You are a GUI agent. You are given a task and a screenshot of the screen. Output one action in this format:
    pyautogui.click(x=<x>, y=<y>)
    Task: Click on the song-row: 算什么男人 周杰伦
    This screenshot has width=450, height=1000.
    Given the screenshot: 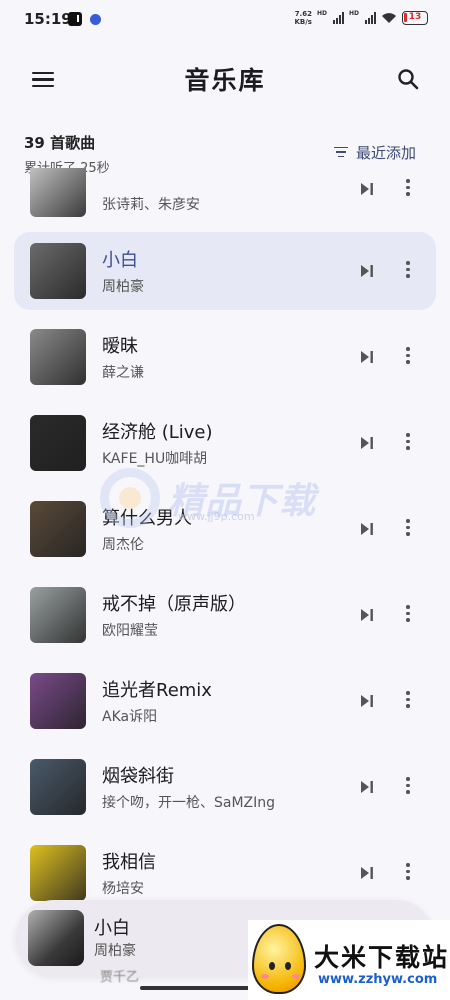 What is the action you would take?
    pyautogui.click(x=225, y=529)
    